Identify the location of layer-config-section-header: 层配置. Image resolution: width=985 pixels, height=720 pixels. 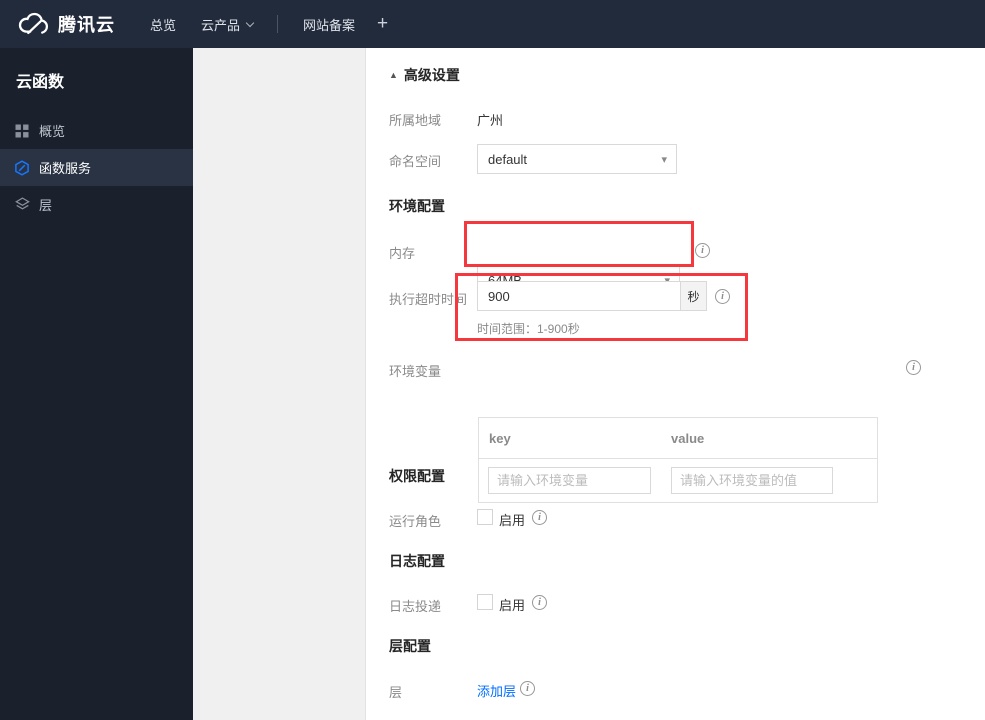
(410, 646).